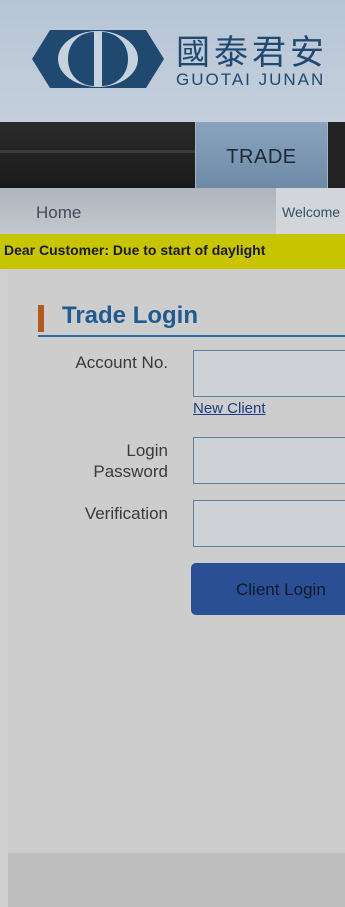  What do you see at coordinates (251, 79) in the screenshot?
I see `logo-english-name: GUOTAI JUNAN` at bounding box center [251, 79].